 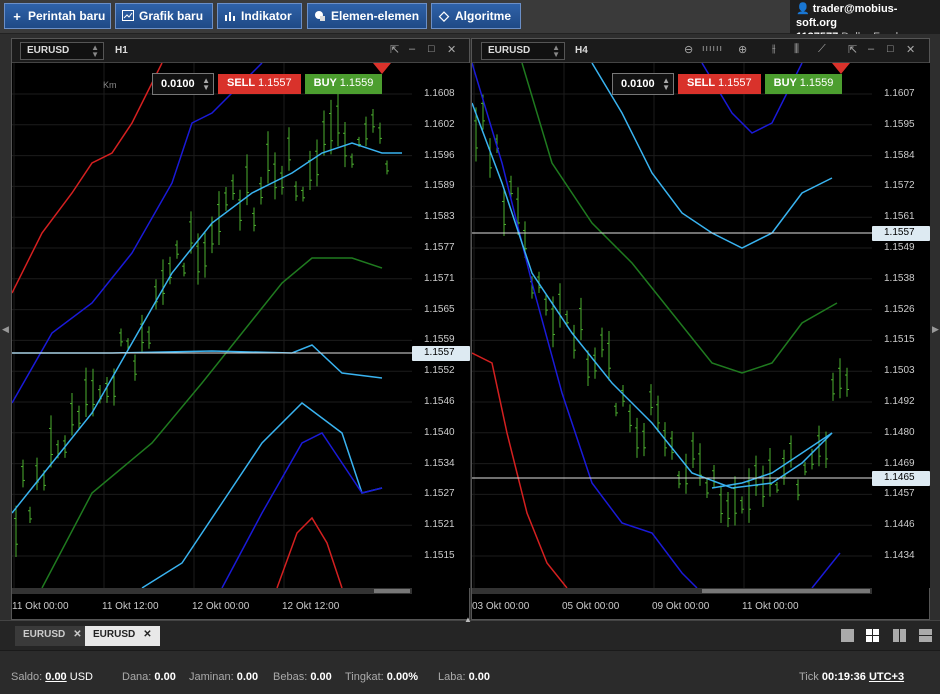 What do you see at coordinates (901, 478) in the screenshot?
I see `current-price-tag: 1.1465` at bounding box center [901, 478].